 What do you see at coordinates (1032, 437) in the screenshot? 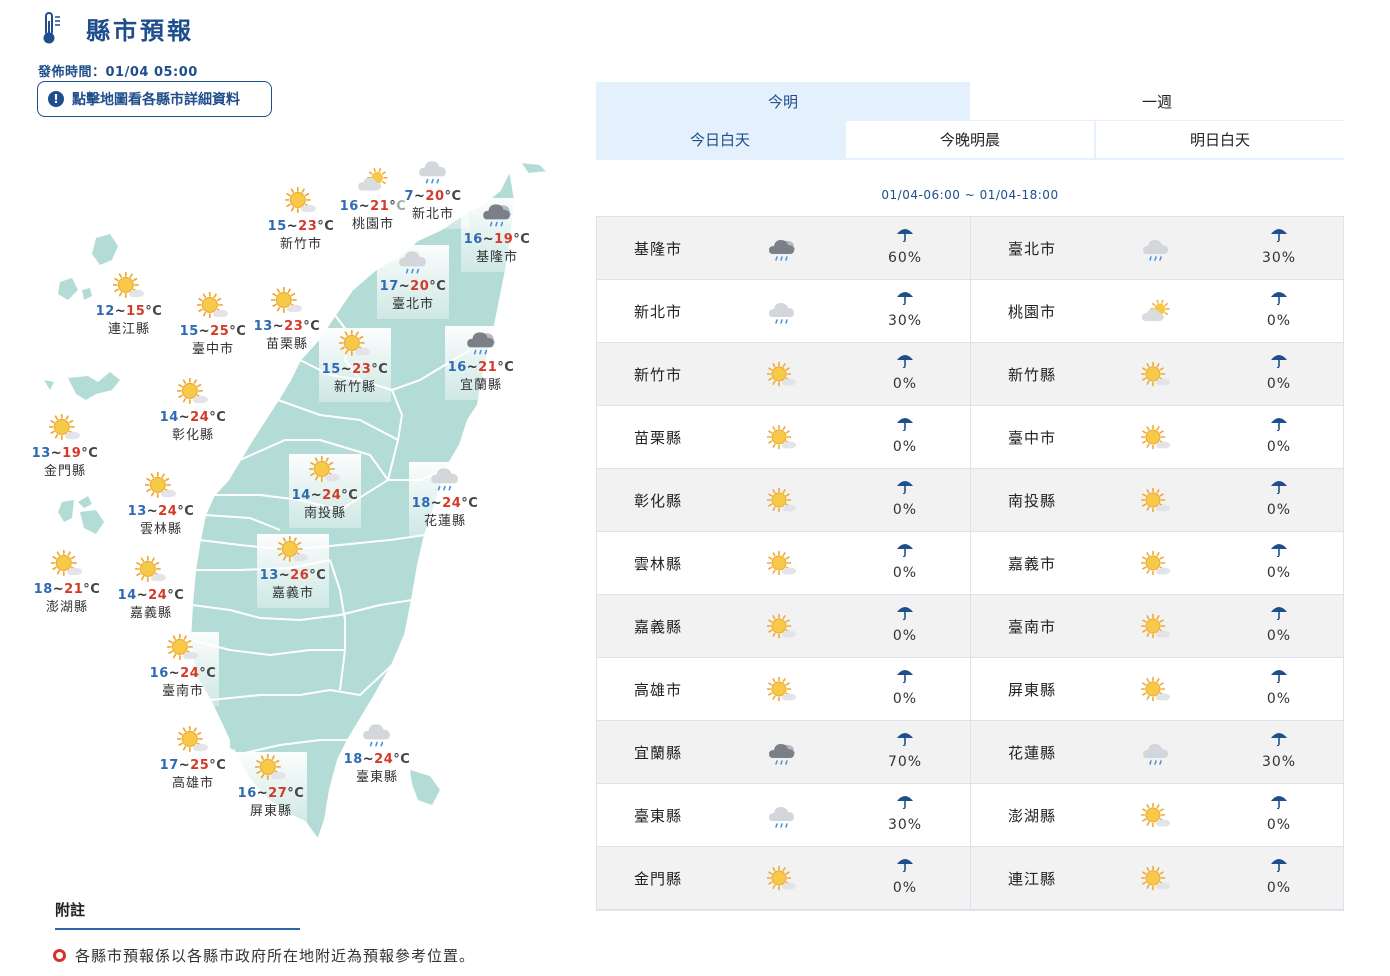
I see `county-name: 臺中市` at bounding box center [1032, 437].